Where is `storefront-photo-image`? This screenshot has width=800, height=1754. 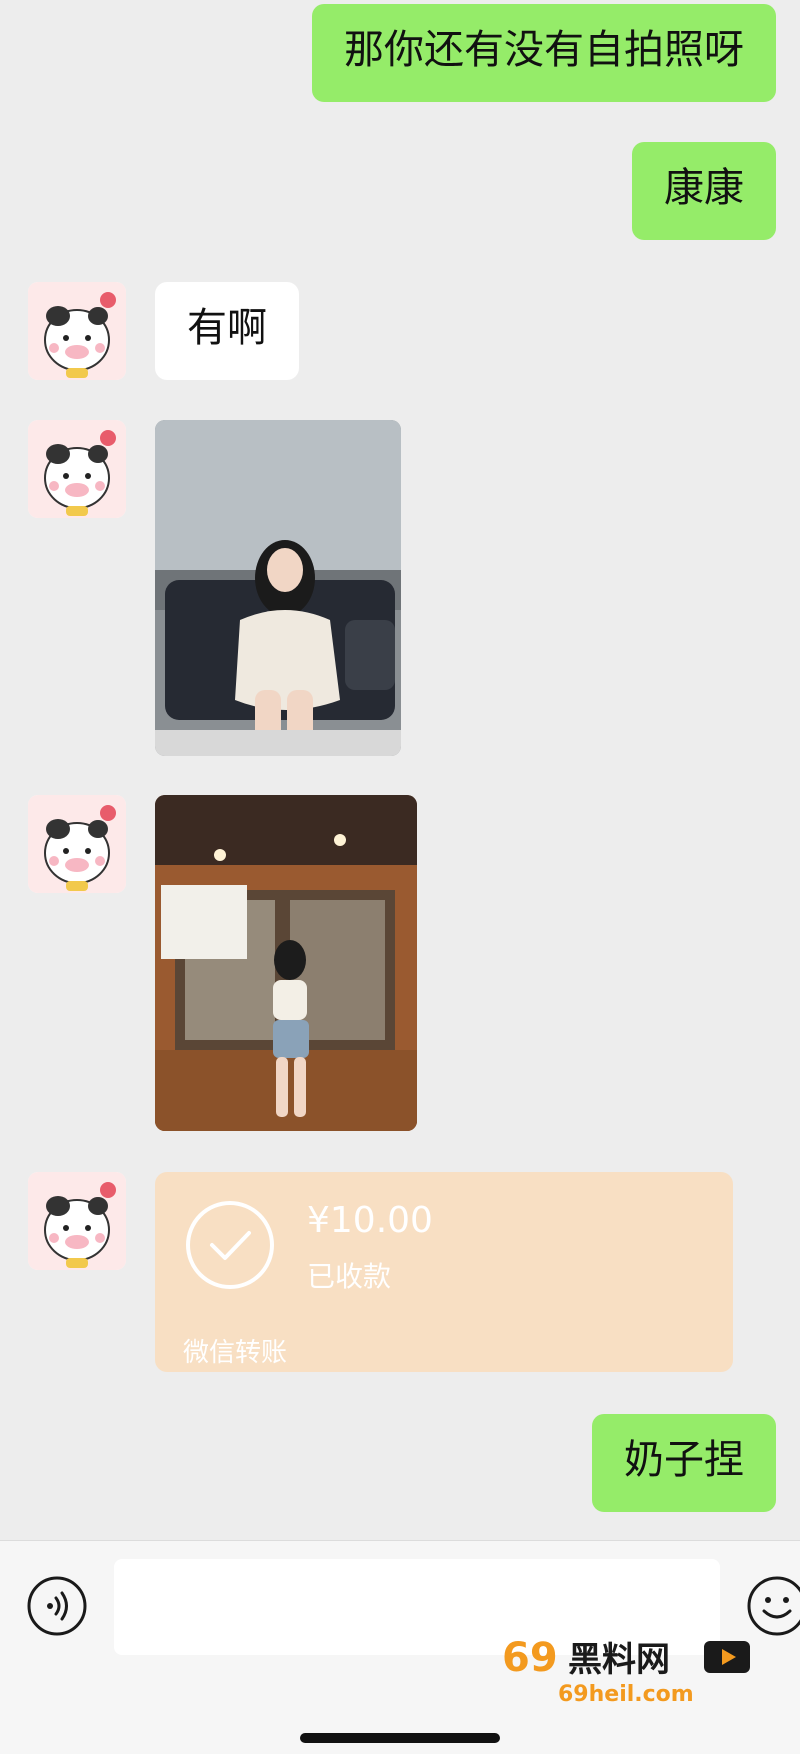 storefront-photo-image is located at coordinates (286, 963).